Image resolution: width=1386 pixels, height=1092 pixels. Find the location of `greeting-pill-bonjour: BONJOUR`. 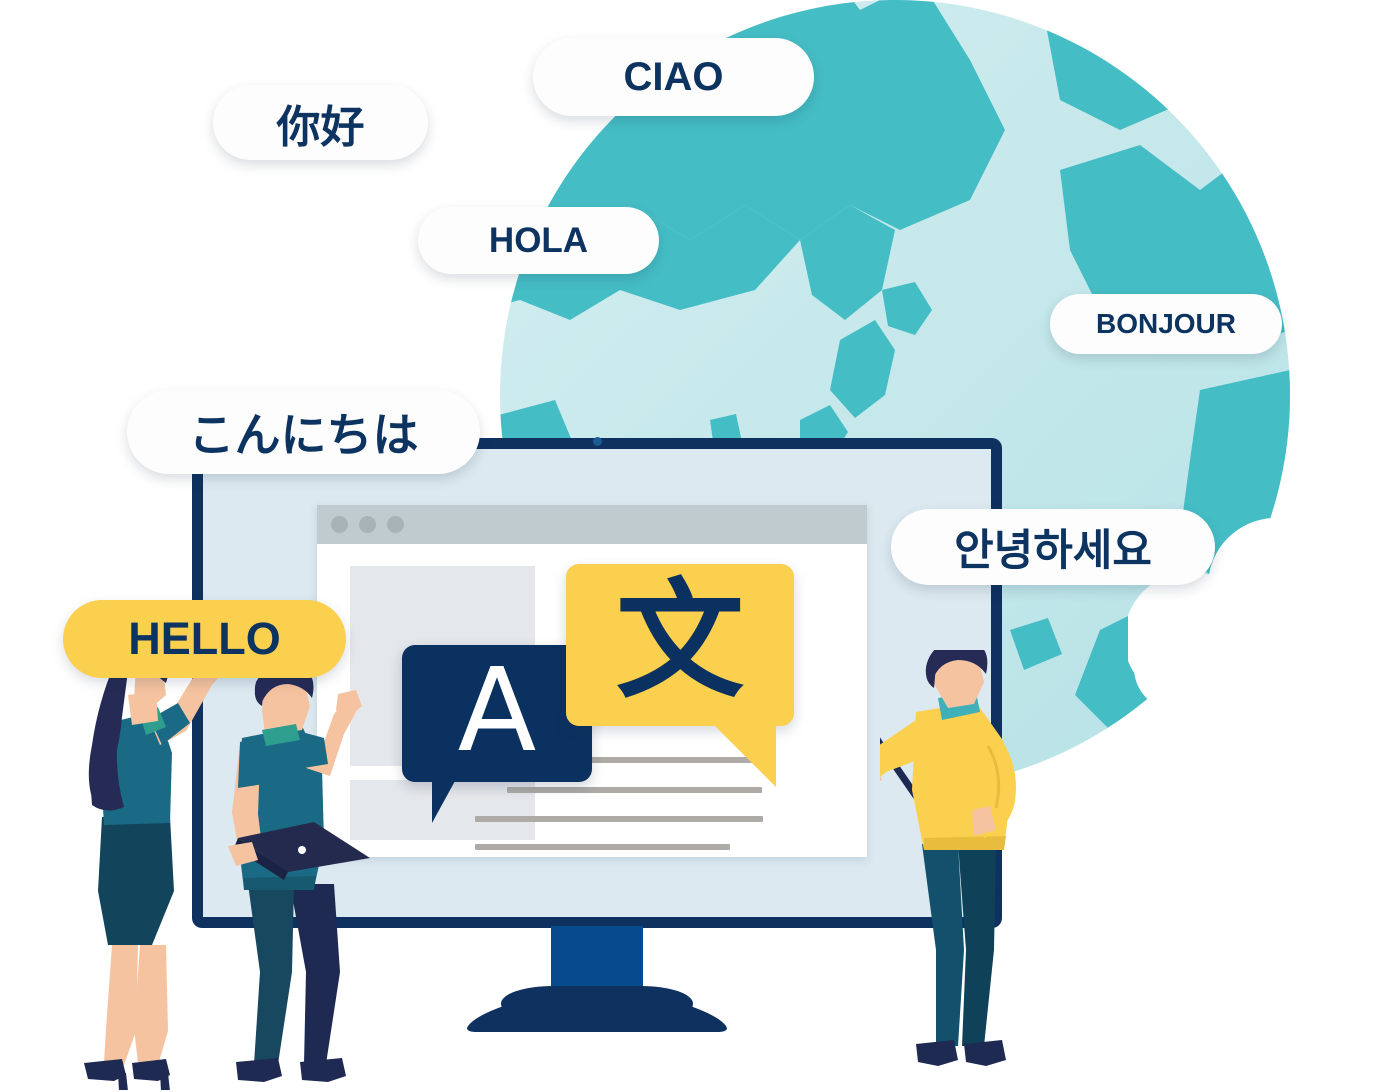

greeting-pill-bonjour: BONJOUR is located at coordinates (1166, 324).